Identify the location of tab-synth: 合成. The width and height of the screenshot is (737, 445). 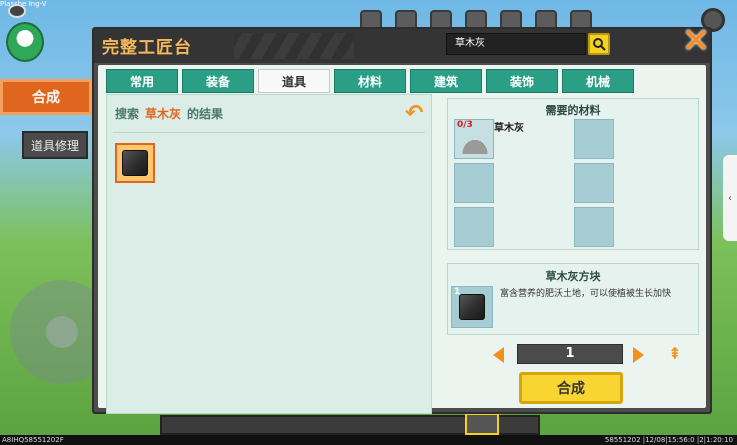
(46, 97).